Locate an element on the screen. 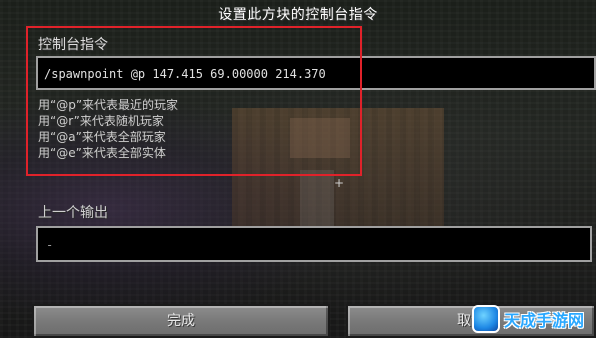  crosshair-icon: + is located at coordinates (339, 183).